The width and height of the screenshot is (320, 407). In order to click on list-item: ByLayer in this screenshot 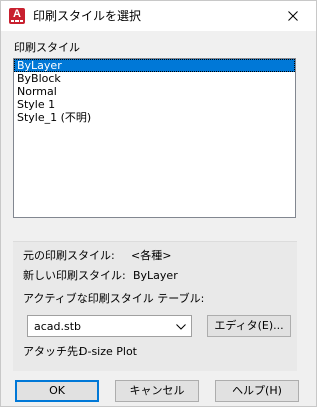, I will do `click(154, 65)`.